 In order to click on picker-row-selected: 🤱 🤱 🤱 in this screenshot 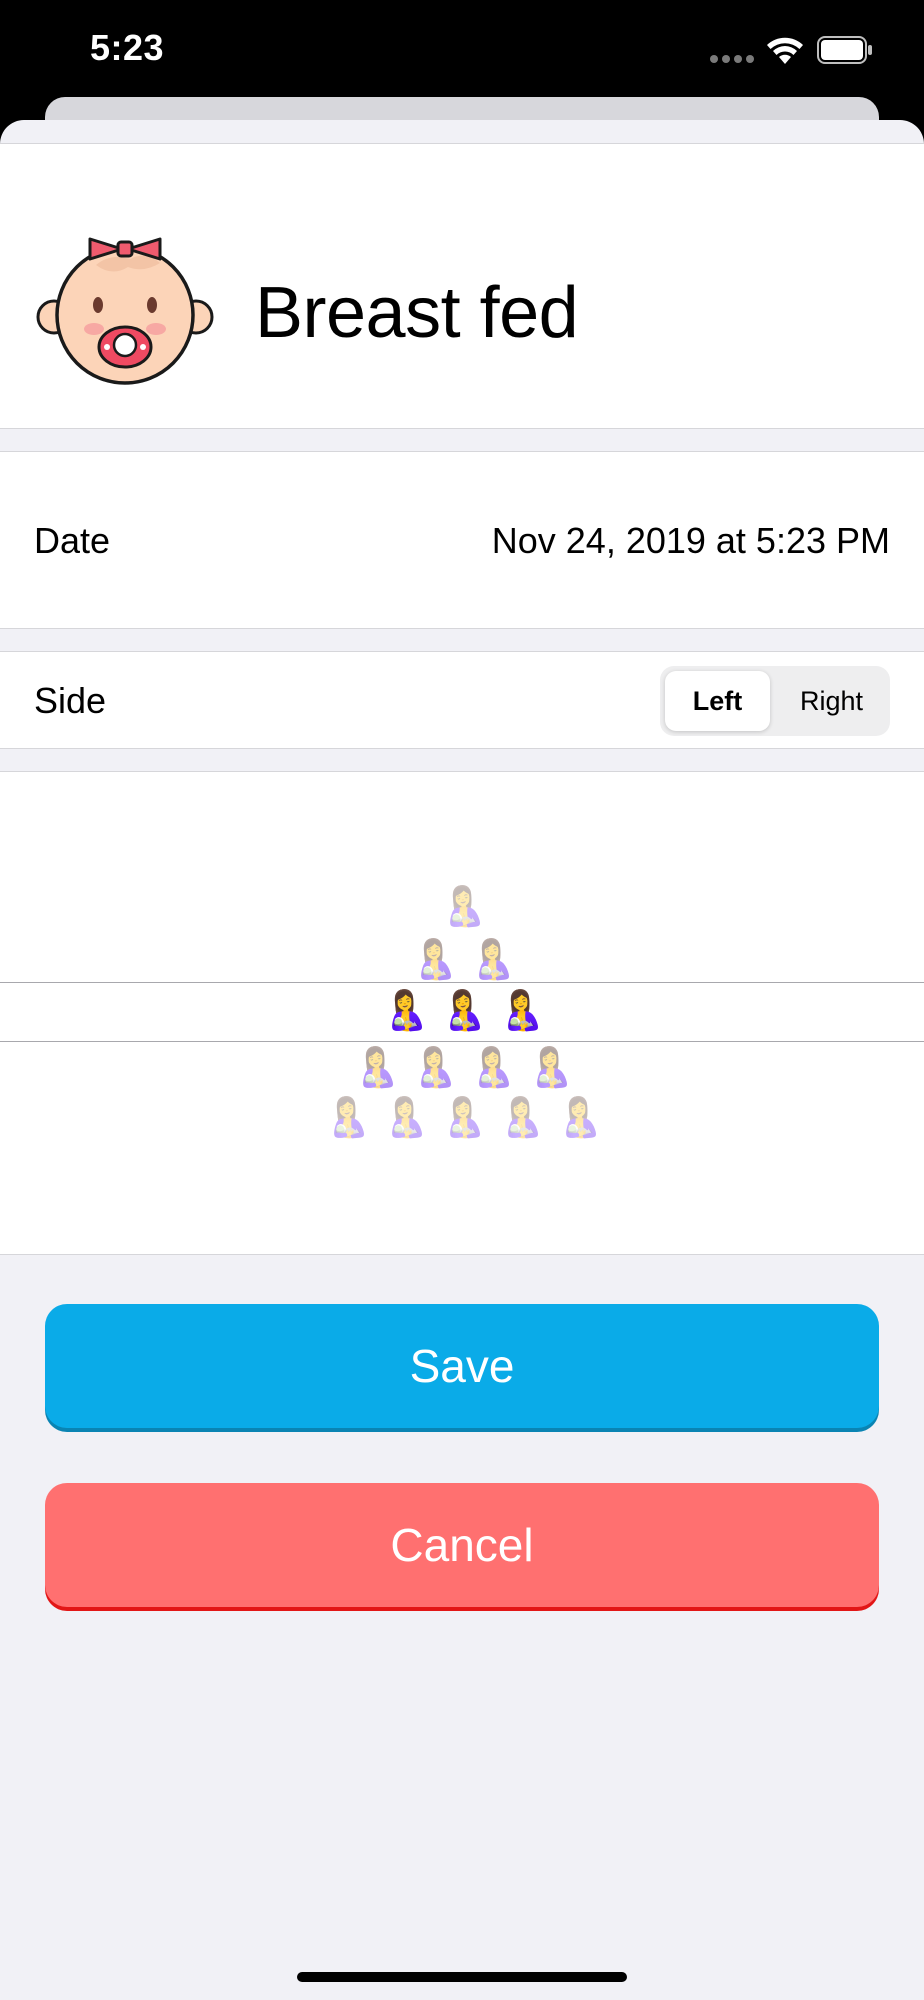, I will do `click(462, 1010)`.